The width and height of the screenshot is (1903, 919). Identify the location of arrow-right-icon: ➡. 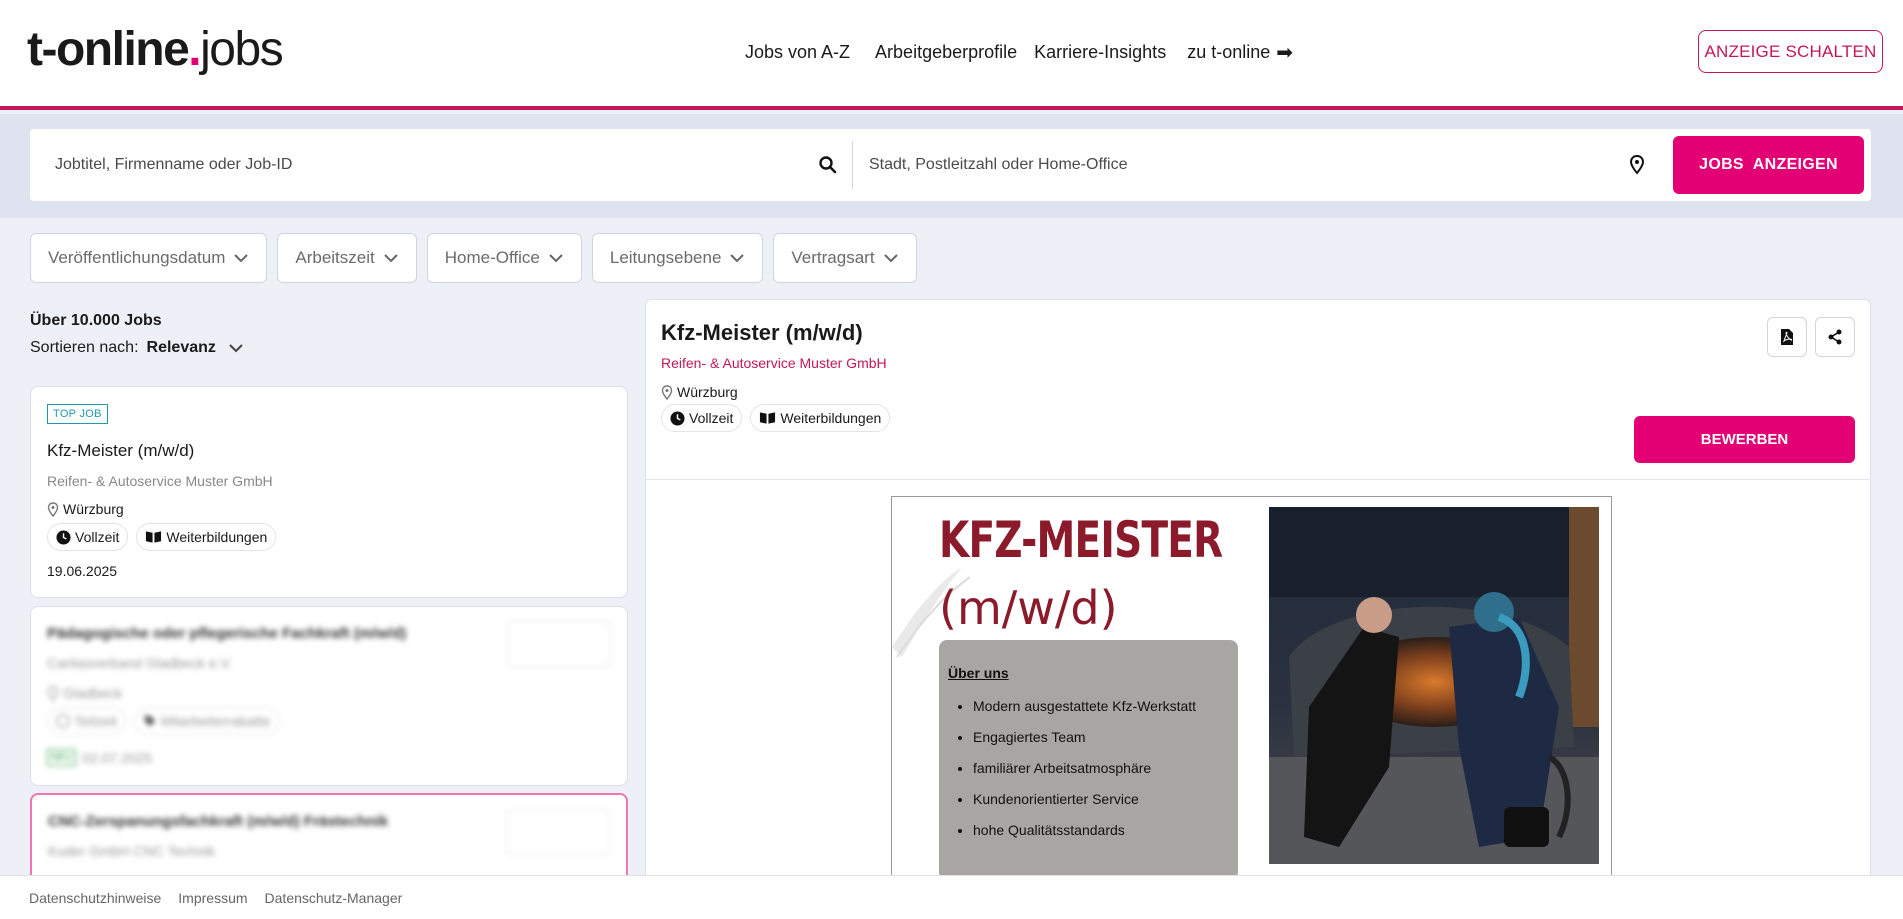
(1285, 53).